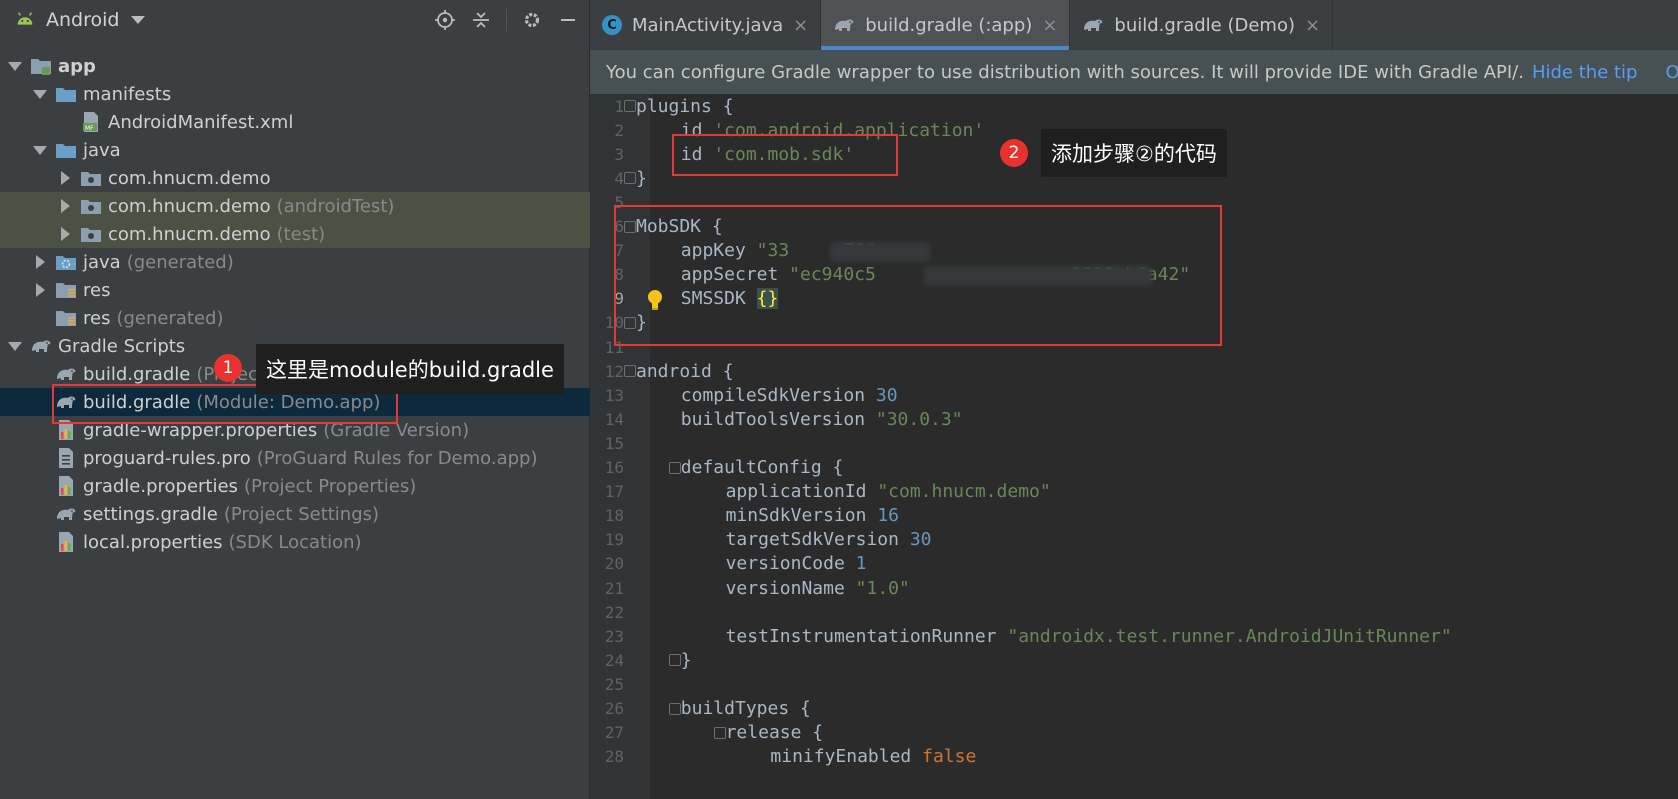  Describe the element at coordinates (801, 516) in the screenshot. I see `code-token: minSdkVersion` at that location.